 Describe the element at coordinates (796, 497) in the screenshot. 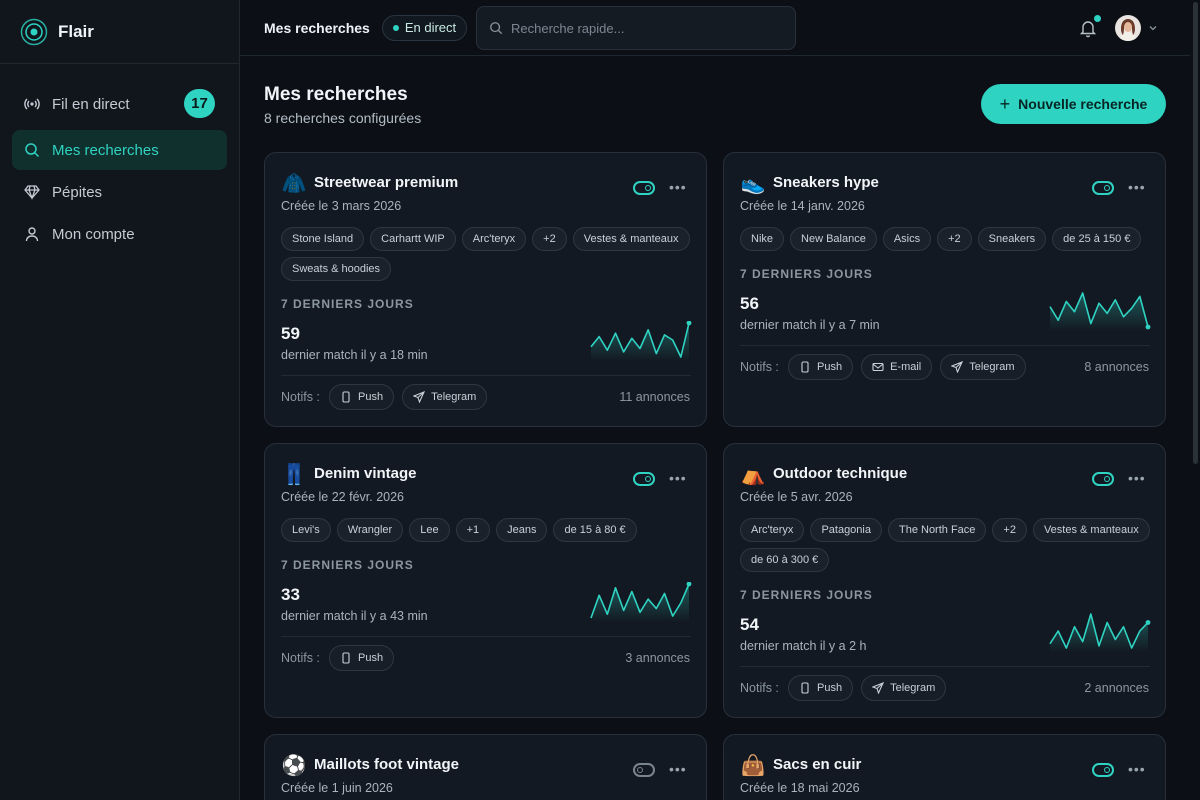

I see `card-created-date: Créée le 5 avr. 2026` at that location.